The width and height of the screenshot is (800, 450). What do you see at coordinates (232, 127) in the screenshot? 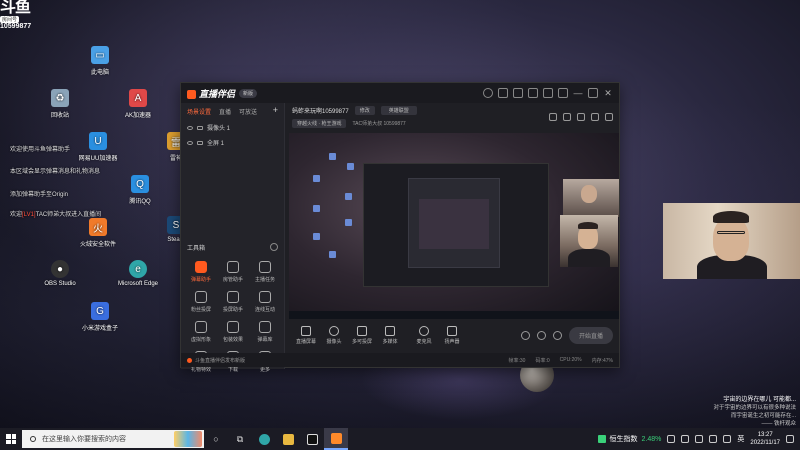
I see `scene-item: 摄像头 1` at bounding box center [232, 127].